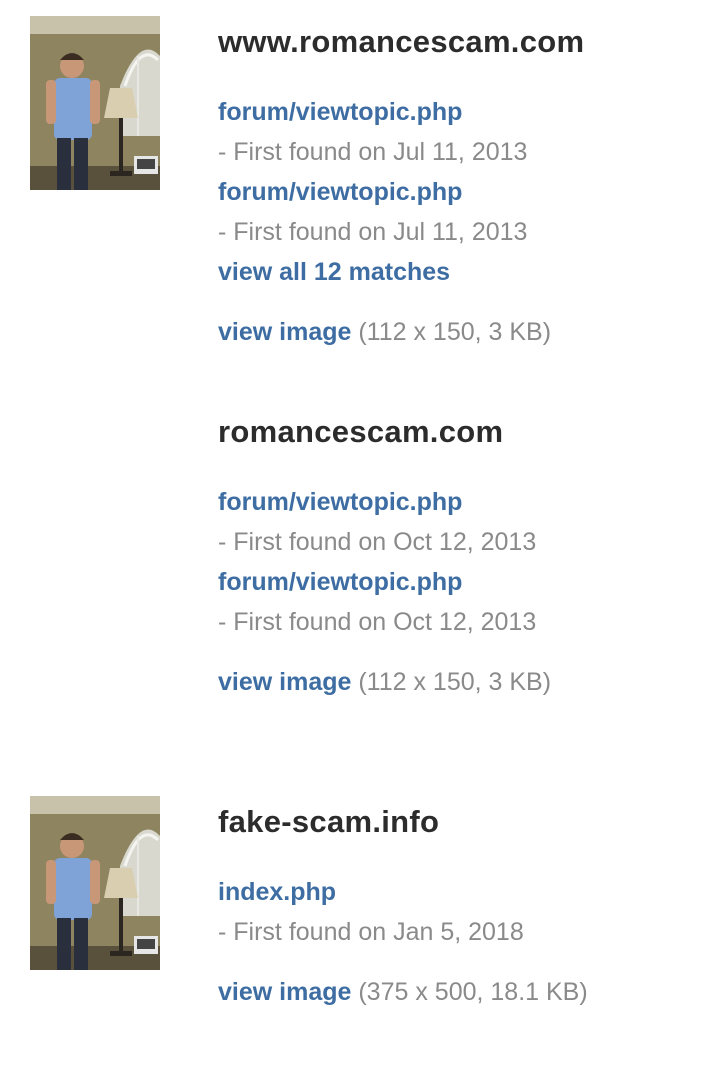  I want to click on result-domain: www.romancescam.com, so click(401, 41).